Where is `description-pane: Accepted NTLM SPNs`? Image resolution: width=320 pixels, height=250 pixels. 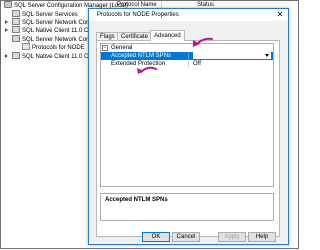 description-pane: Accepted NTLM SPNs is located at coordinates (187, 207).